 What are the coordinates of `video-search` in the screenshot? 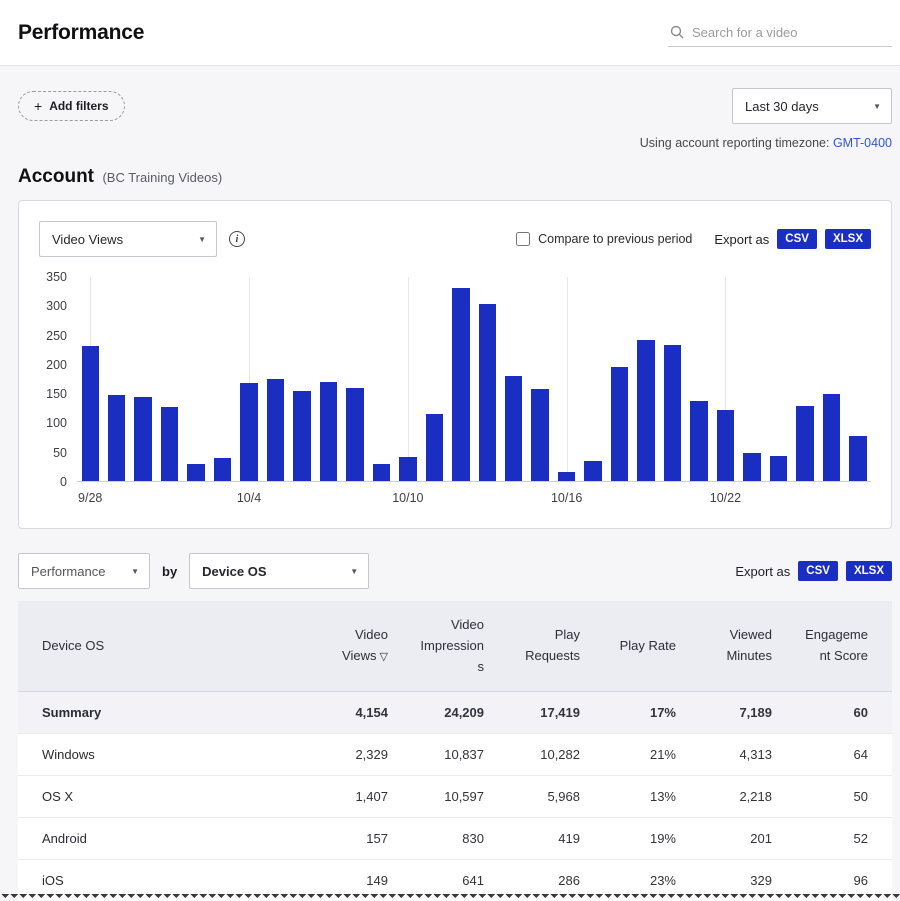 It's located at (780, 33).